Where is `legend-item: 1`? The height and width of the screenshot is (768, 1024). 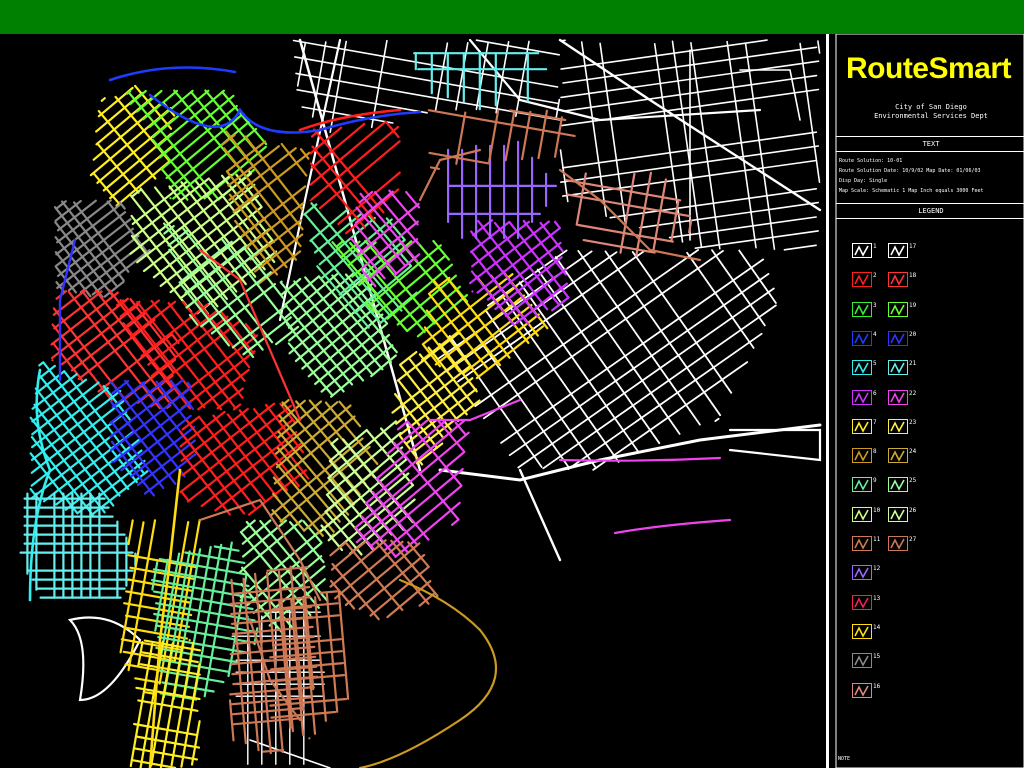
legend-item: 1 is located at coordinates (864, 250).